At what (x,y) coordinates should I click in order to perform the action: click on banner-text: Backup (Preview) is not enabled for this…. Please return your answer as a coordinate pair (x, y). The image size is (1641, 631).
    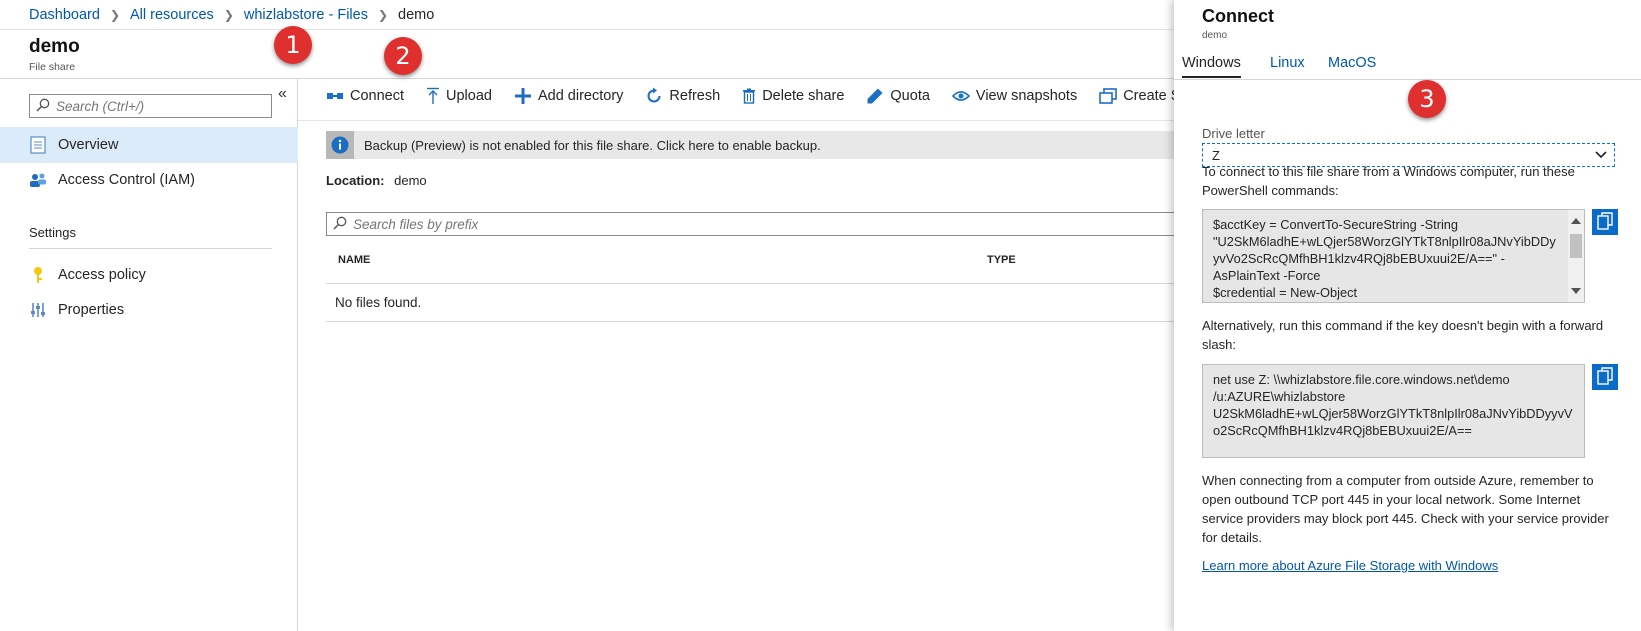
    Looking at the image, I should click on (592, 145).